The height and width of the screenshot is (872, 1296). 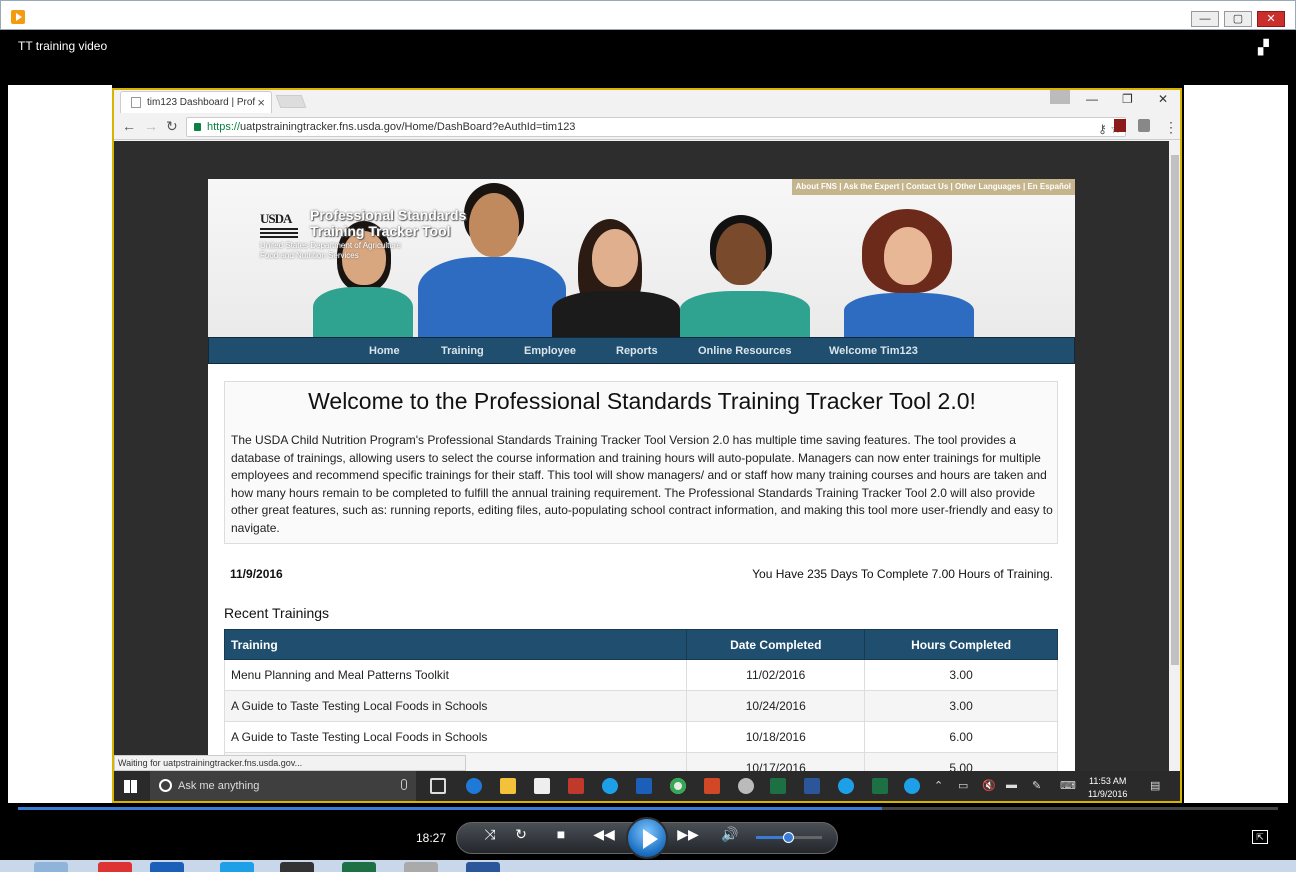 What do you see at coordinates (455, 644) in the screenshot?
I see `column-header-training: Training` at bounding box center [455, 644].